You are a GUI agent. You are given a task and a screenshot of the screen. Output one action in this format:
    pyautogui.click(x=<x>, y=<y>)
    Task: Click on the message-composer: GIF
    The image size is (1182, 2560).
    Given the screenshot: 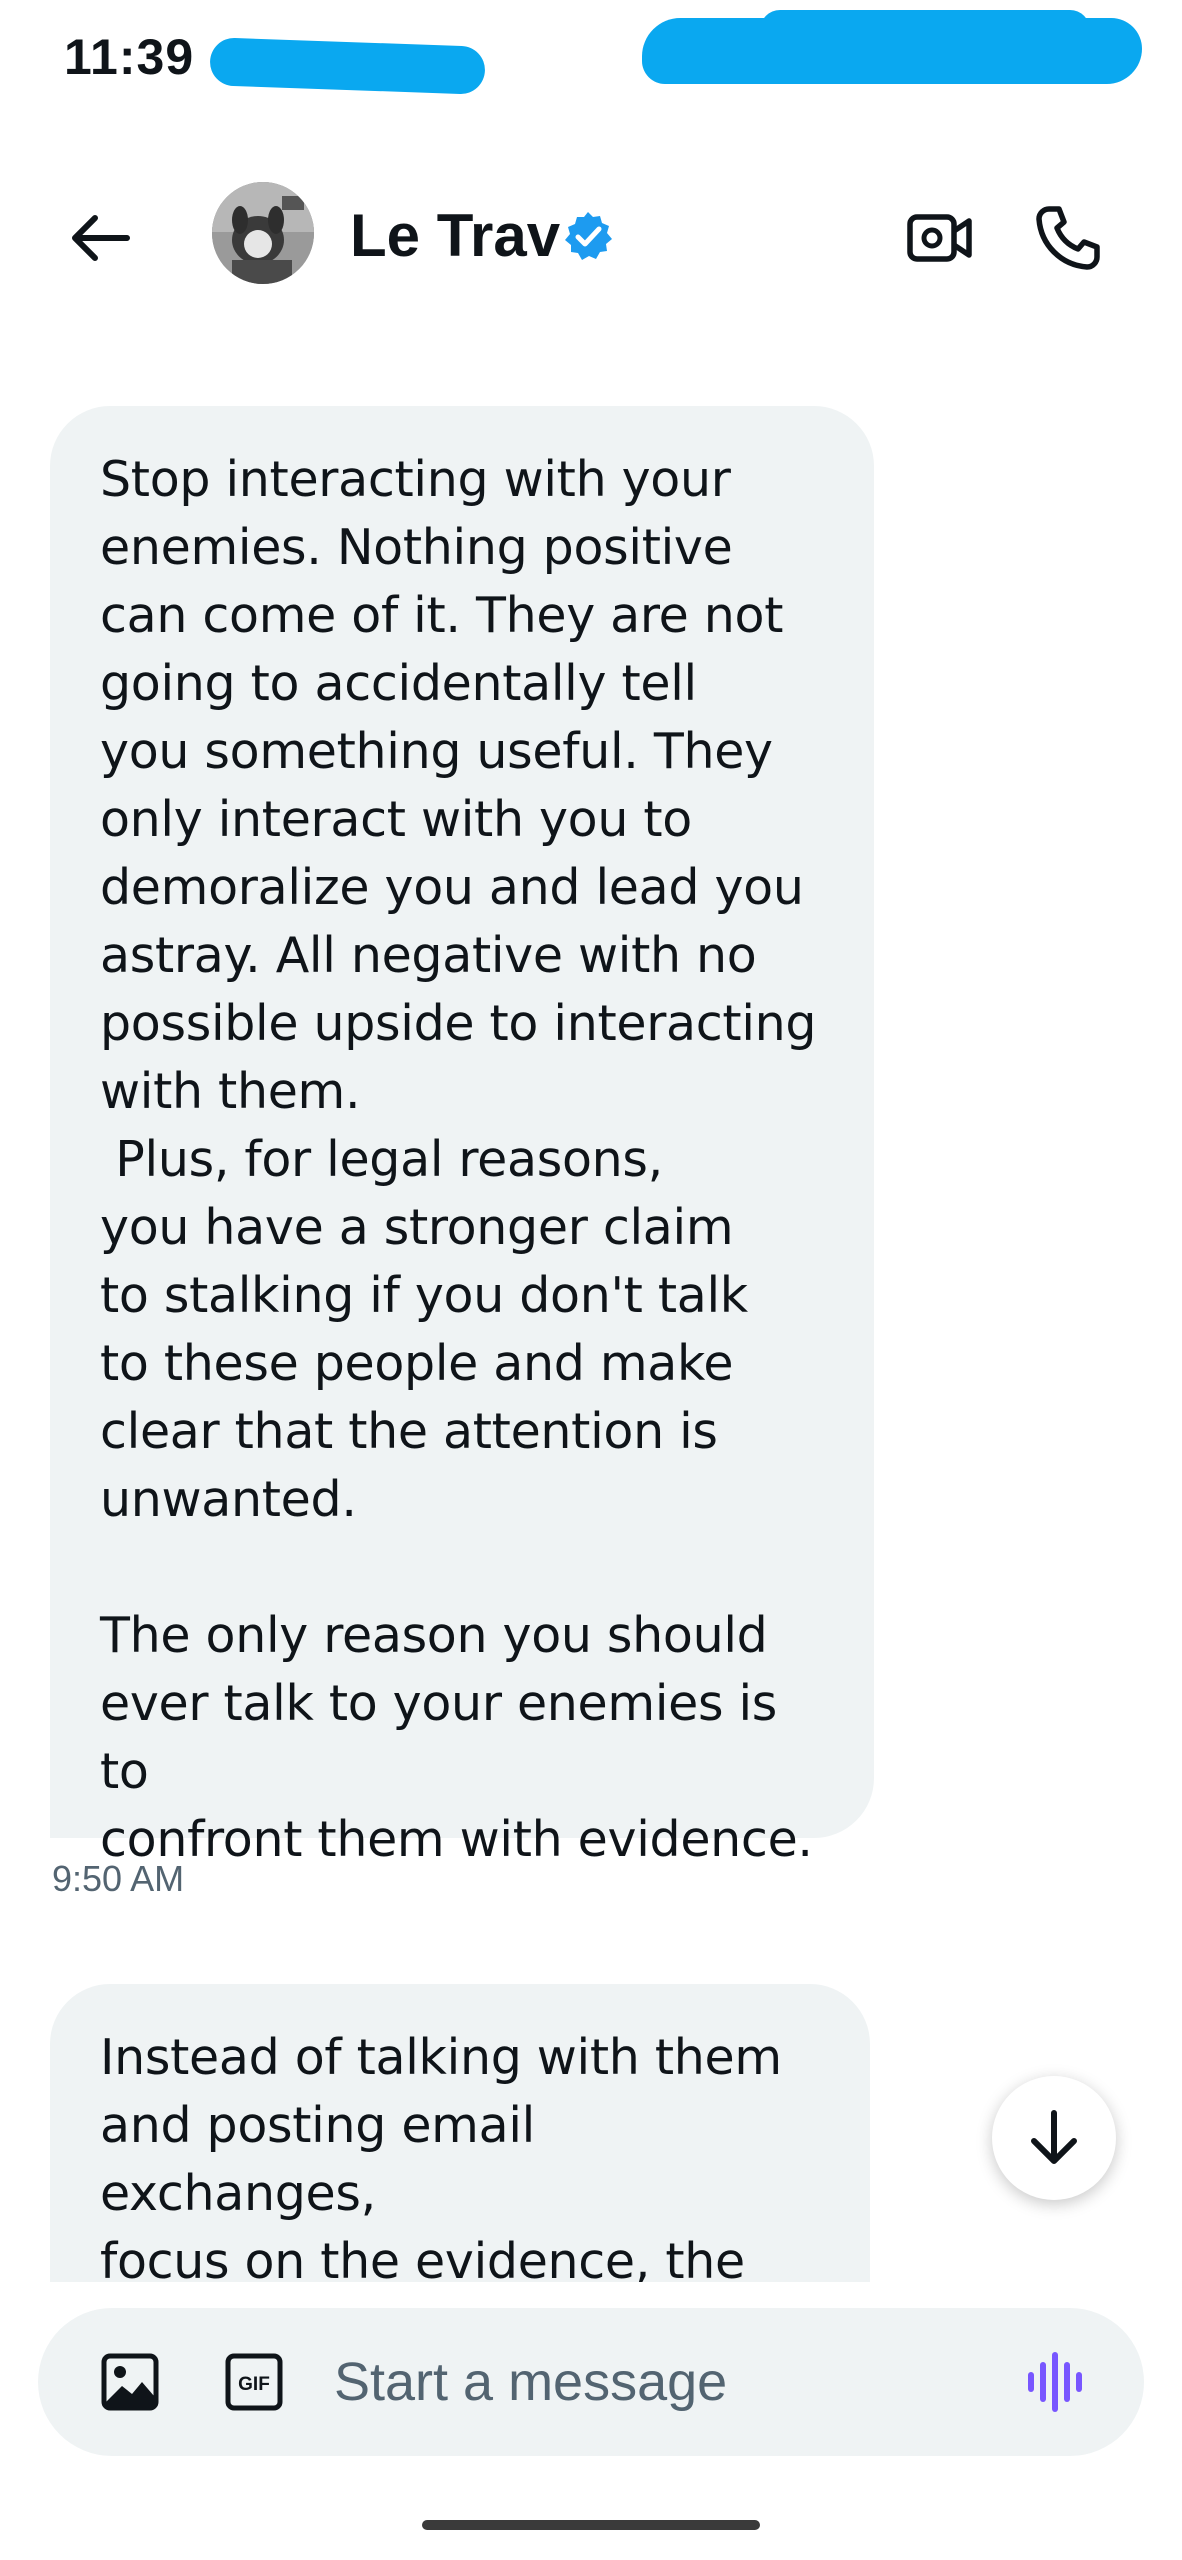 What is the action you would take?
    pyautogui.click(x=591, y=2382)
    